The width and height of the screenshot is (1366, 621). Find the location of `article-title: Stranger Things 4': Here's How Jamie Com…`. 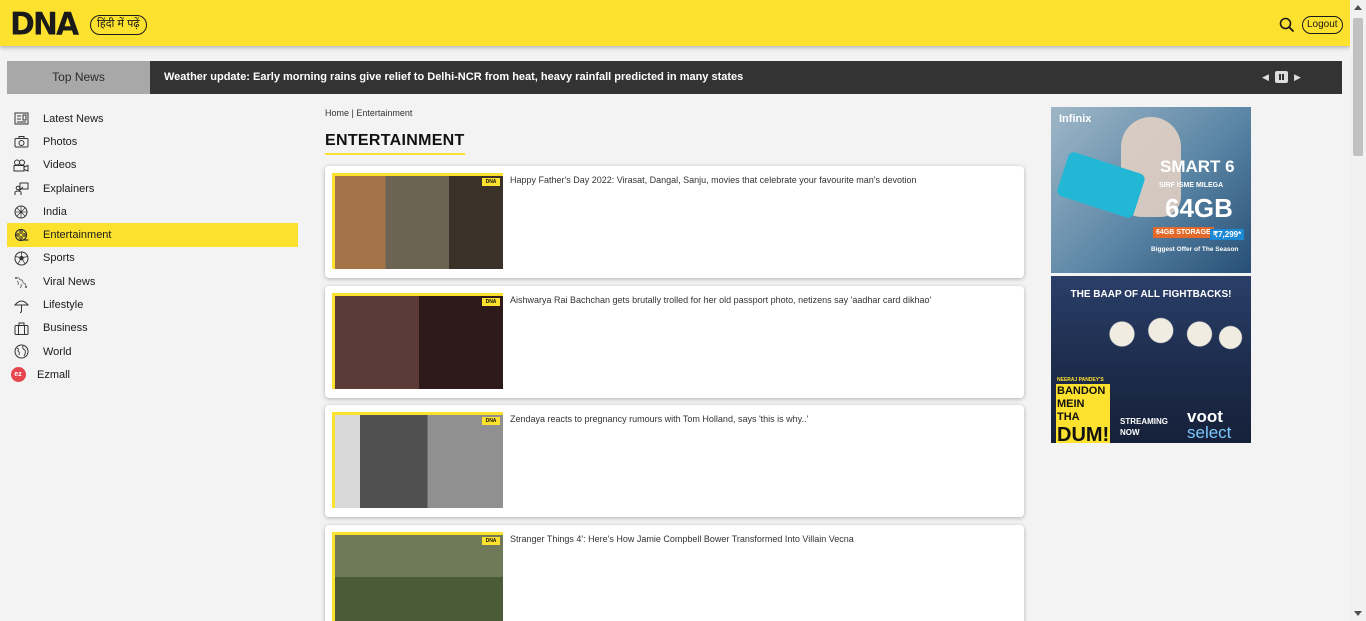

article-title: Stranger Things 4': Here's How Jamie Com… is located at coordinates (760, 539).